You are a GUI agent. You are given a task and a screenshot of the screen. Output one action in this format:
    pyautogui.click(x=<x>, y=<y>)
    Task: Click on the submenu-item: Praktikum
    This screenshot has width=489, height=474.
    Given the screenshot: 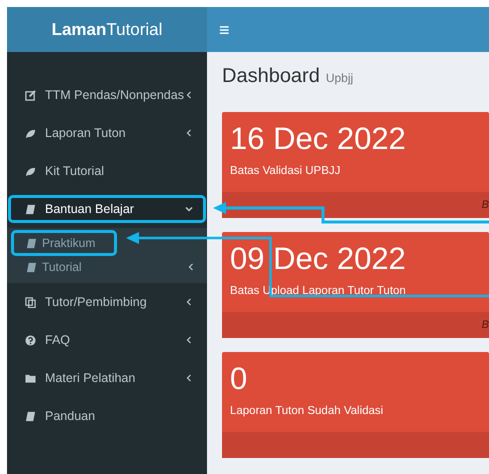 What is the action you would take?
    pyautogui.click(x=64, y=243)
    